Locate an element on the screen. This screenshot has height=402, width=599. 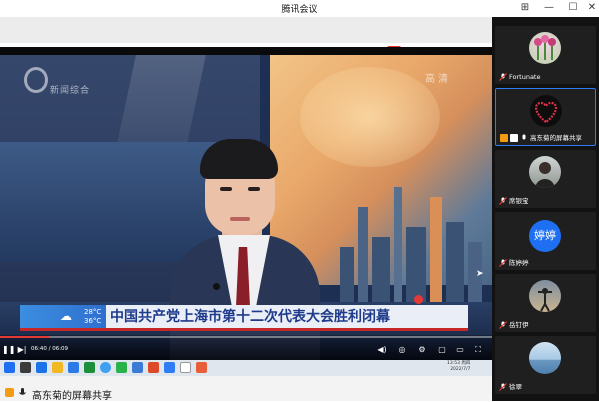
hd-watermark: 高清 is located at coordinates (438, 79).